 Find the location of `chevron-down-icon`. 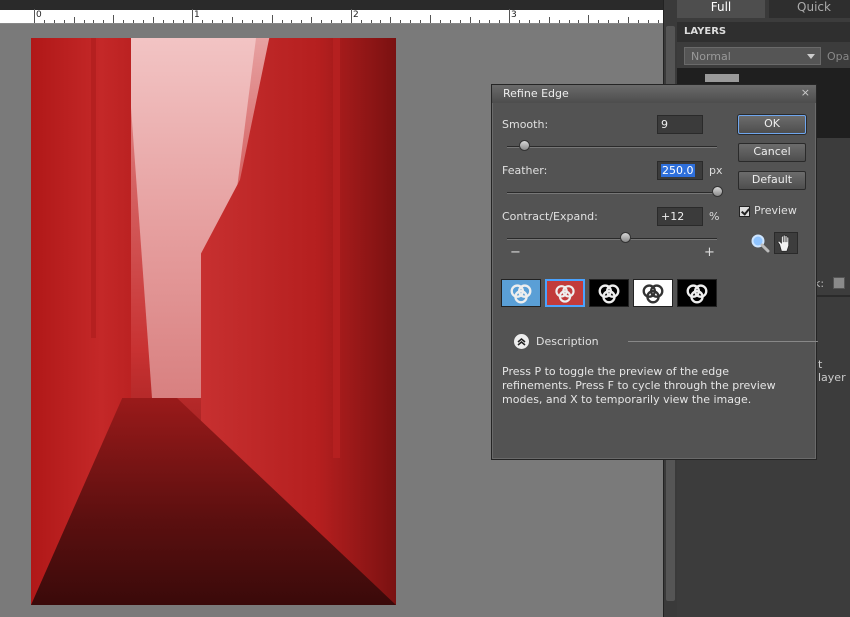

chevron-down-icon is located at coordinates (811, 56).